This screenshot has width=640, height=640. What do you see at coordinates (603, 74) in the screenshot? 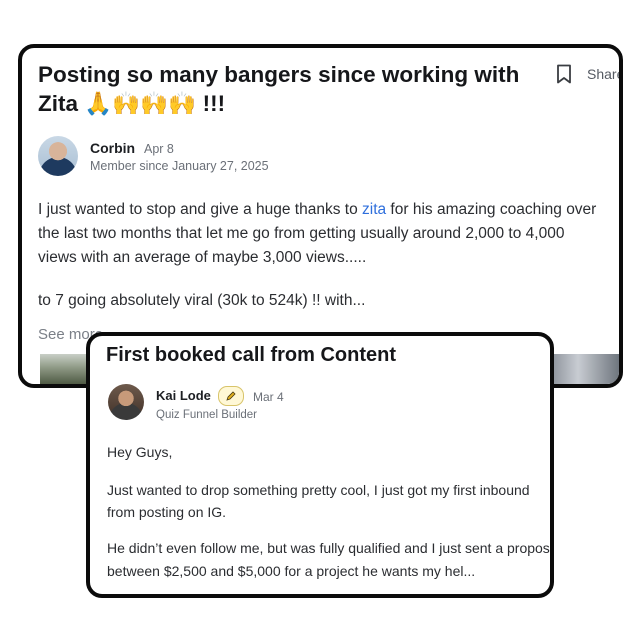
I see `share-button: Share` at bounding box center [603, 74].